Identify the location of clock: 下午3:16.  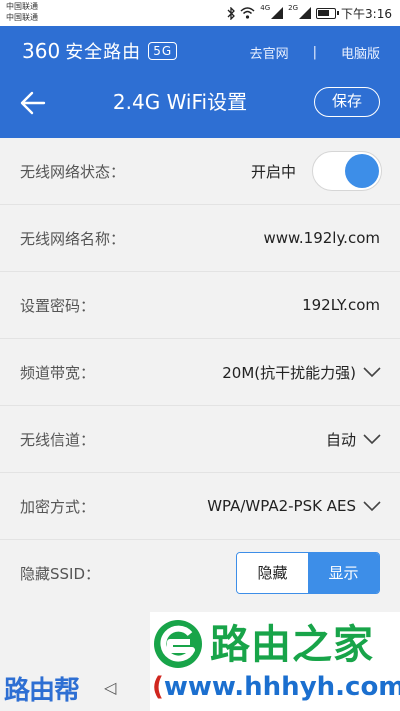
(366, 13).